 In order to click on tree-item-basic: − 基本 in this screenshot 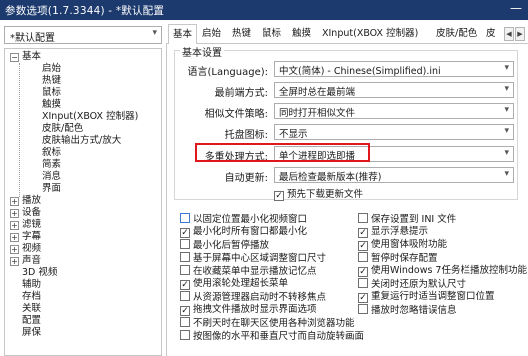, I will do `click(25, 57)`.